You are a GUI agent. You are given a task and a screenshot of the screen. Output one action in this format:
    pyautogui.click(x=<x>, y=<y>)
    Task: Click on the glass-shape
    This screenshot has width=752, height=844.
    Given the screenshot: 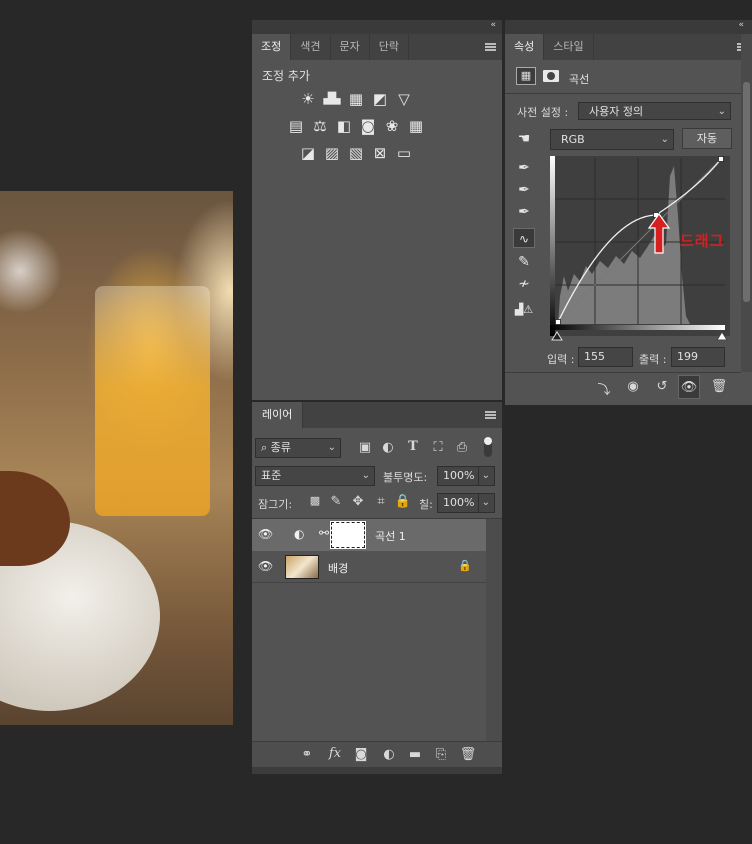 What is the action you would take?
    pyautogui.click(x=152, y=401)
    